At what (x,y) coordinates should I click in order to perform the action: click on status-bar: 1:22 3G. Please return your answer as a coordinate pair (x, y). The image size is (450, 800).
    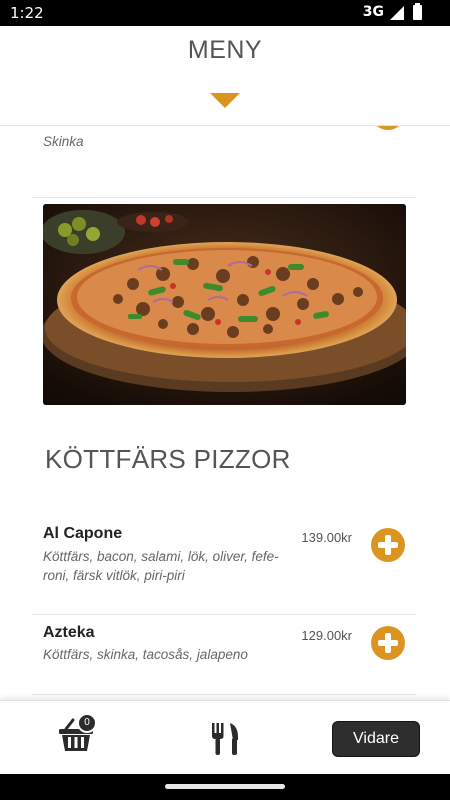
    Looking at the image, I should click on (225, 13).